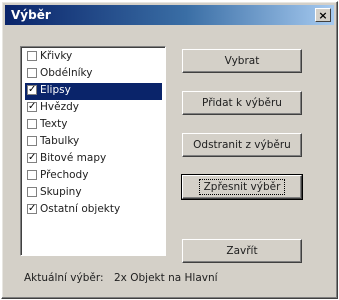 Image resolution: width=339 pixels, height=300 pixels. I want to click on dialog-title: Výběr, so click(31, 15).